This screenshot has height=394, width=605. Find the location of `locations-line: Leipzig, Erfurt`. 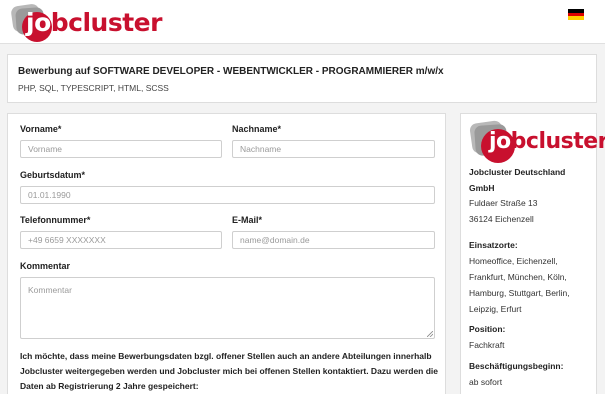

locations-line: Leipzig, Erfurt is located at coordinates (495, 309).